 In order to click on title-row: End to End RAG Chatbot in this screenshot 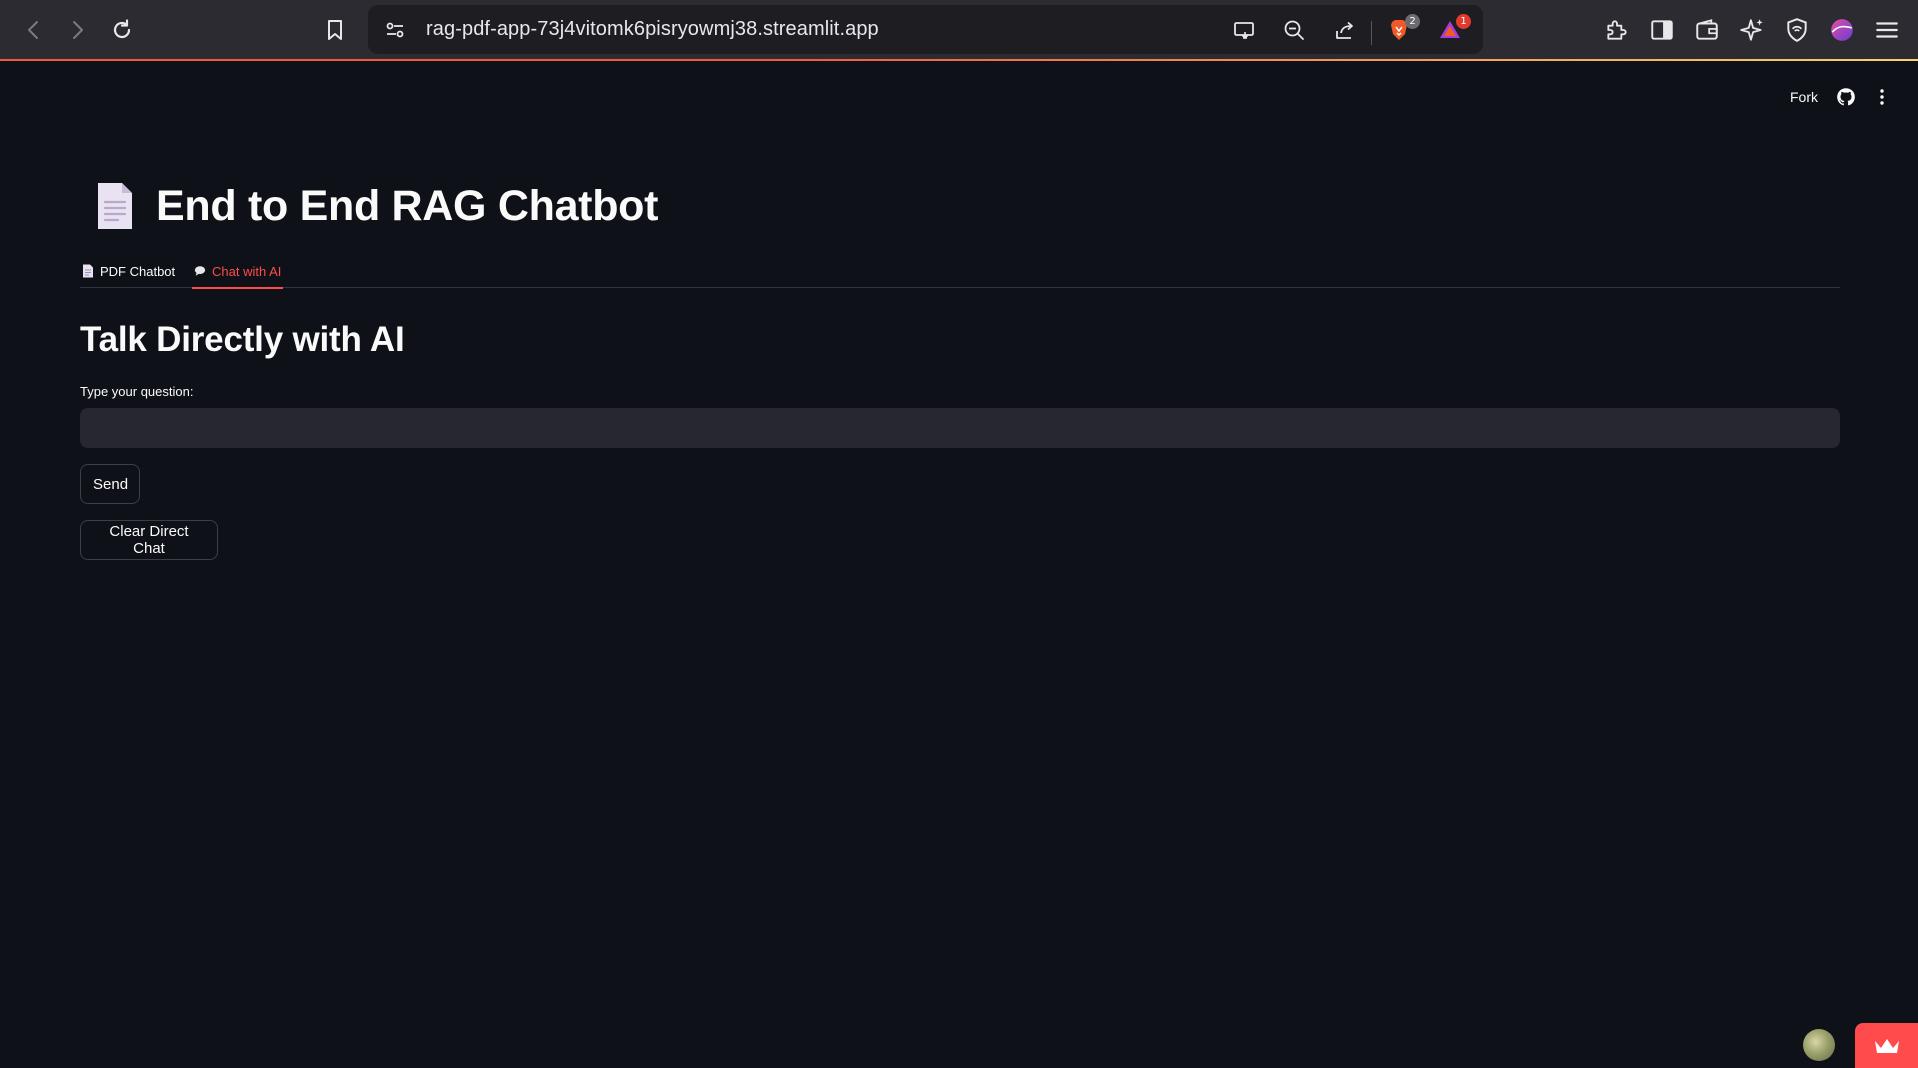, I will do `click(369, 206)`.